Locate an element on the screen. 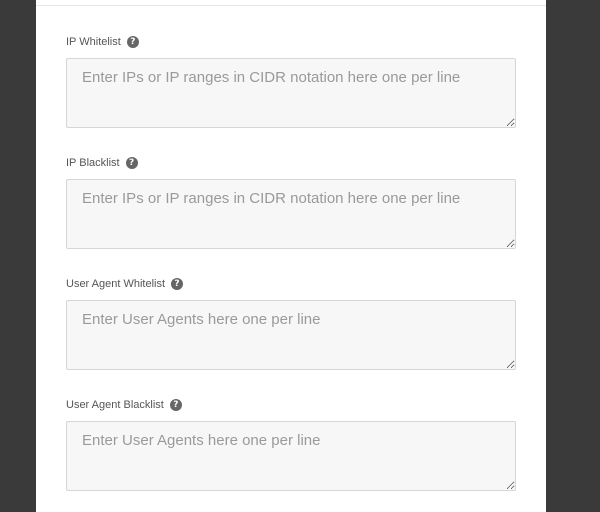 This screenshot has width=600, height=512. ip-blacklist-field: IP Blacklist ? is located at coordinates (291, 202).